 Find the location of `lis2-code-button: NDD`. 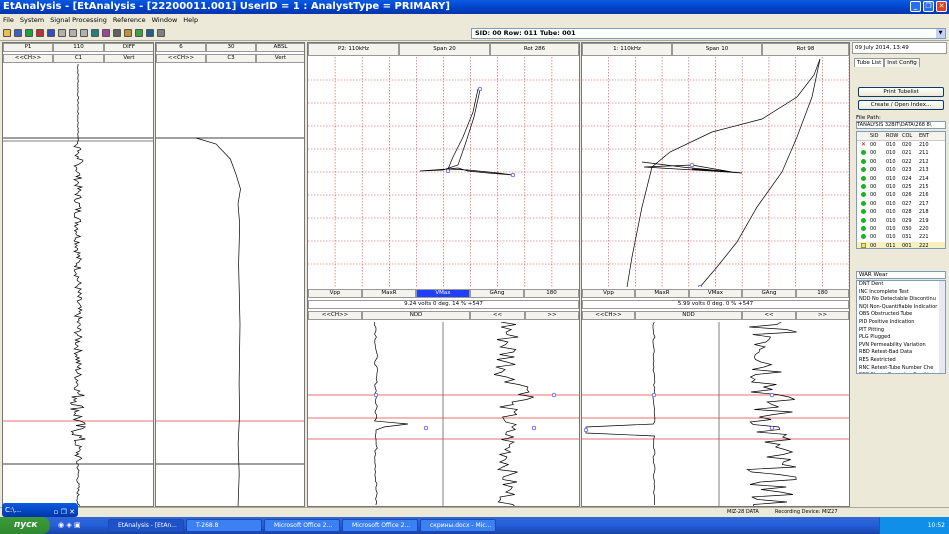

lis2-code-button: NDD is located at coordinates (688, 315).